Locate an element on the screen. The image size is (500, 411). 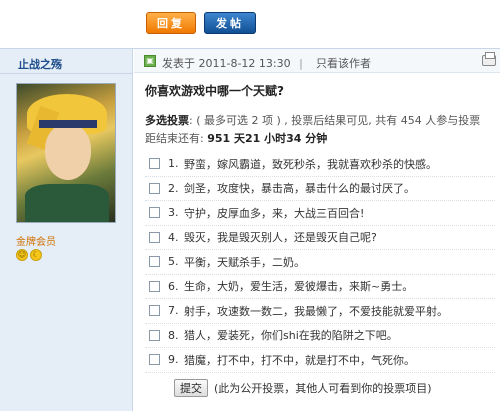
reply-button: 回复 is located at coordinates (171, 23).